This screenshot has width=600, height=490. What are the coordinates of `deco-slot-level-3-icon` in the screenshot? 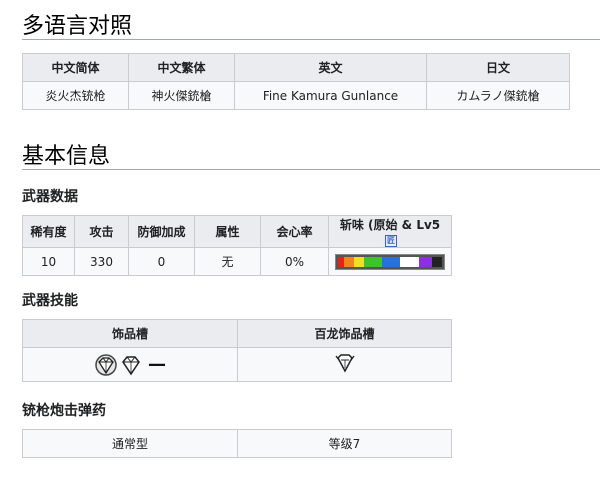 It's located at (106, 364).